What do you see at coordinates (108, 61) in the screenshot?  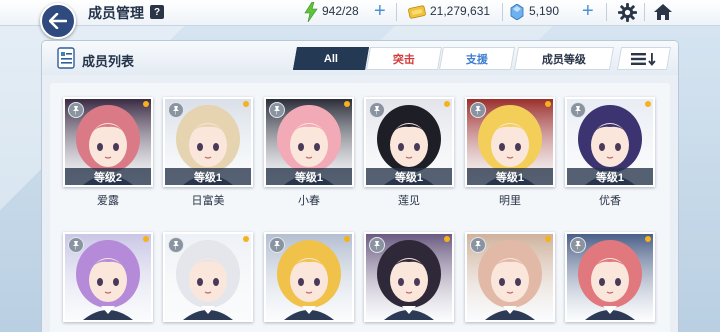 I see `panel-title: 成员列表` at bounding box center [108, 61].